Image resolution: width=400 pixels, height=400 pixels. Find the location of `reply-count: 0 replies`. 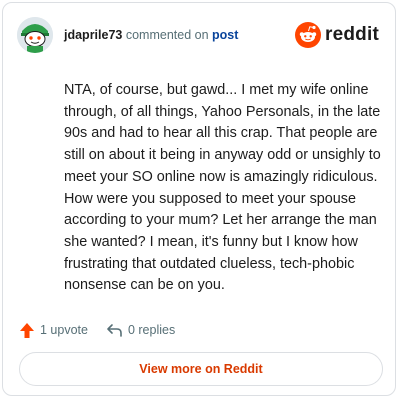

reply-count: 0 replies is located at coordinates (151, 330).